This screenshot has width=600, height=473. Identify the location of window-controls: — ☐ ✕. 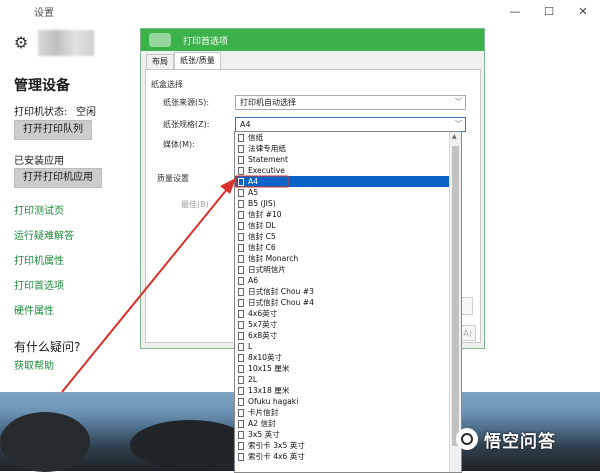
(549, 11).